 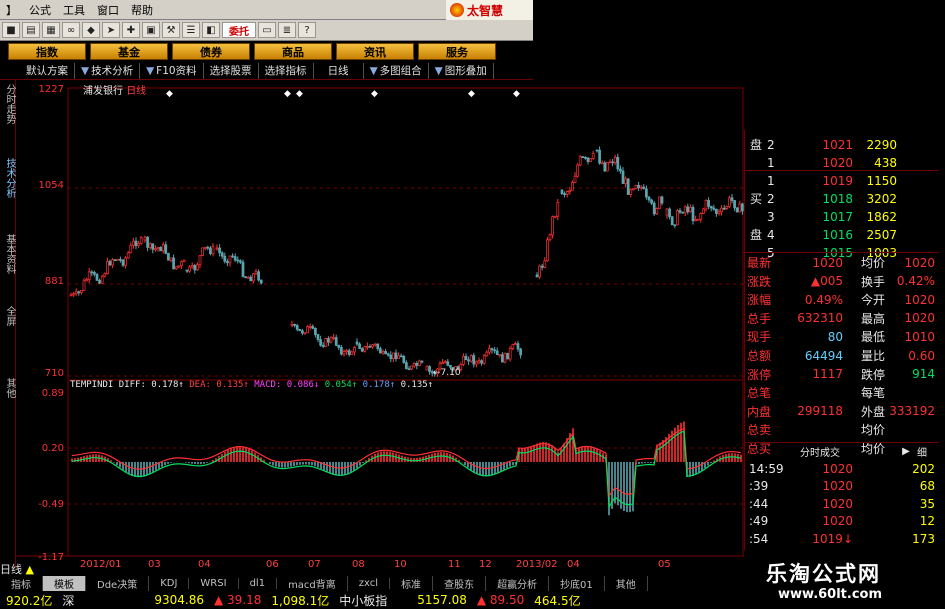 I want to click on indicator-tab: 标准, so click(x=412, y=583).